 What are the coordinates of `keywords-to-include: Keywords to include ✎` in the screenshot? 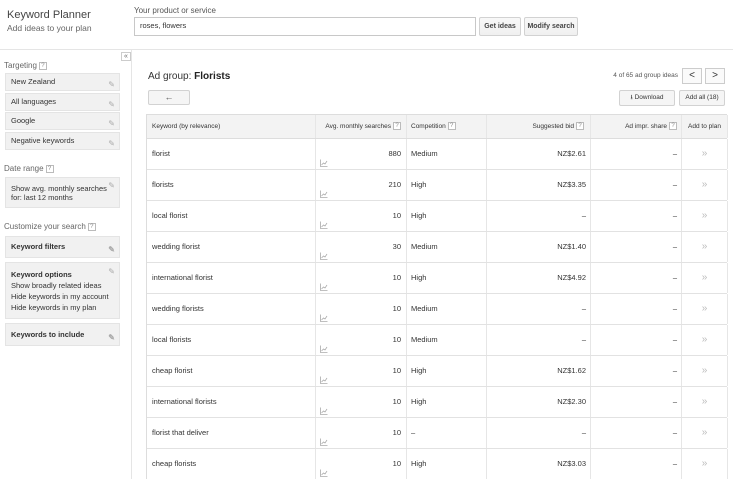 It's located at (62, 334).